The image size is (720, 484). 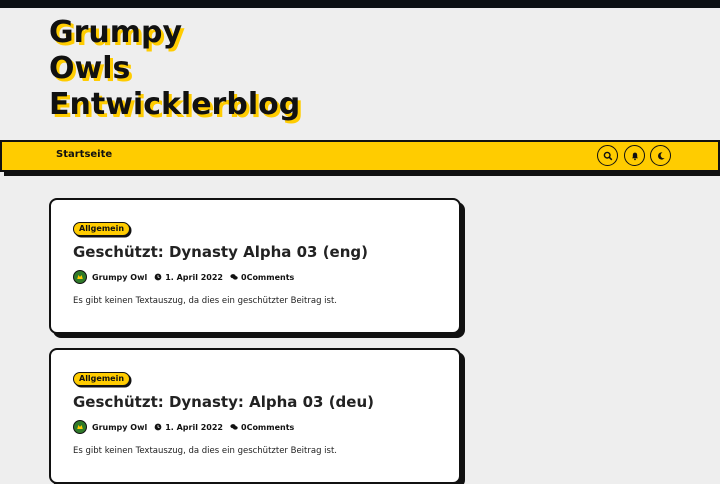 I want to click on search-icon, so click(x=608, y=155).